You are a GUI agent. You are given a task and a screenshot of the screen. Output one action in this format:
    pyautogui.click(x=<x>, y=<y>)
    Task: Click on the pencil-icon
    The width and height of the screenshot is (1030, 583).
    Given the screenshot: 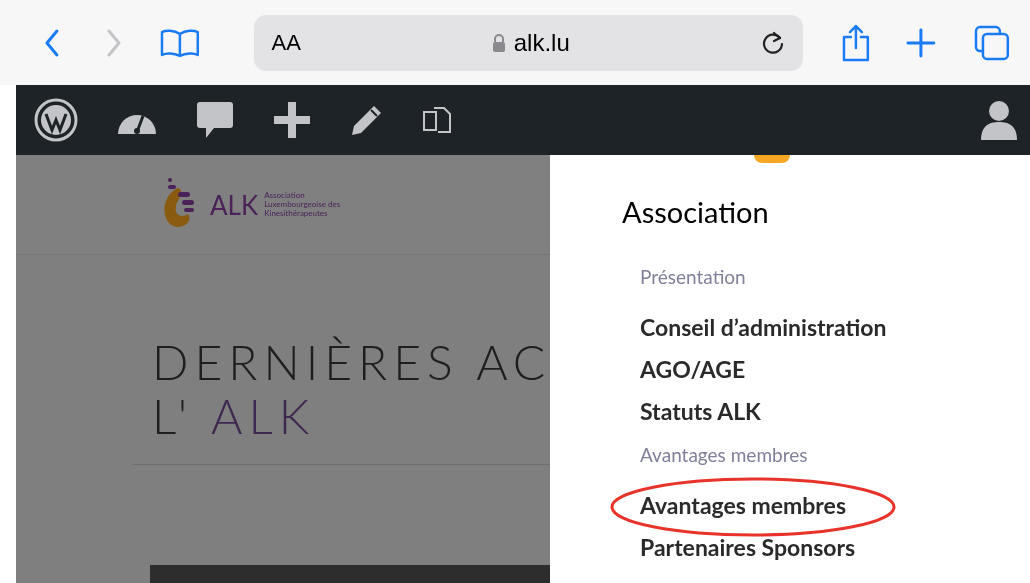 What is the action you would take?
    pyautogui.click(x=367, y=120)
    